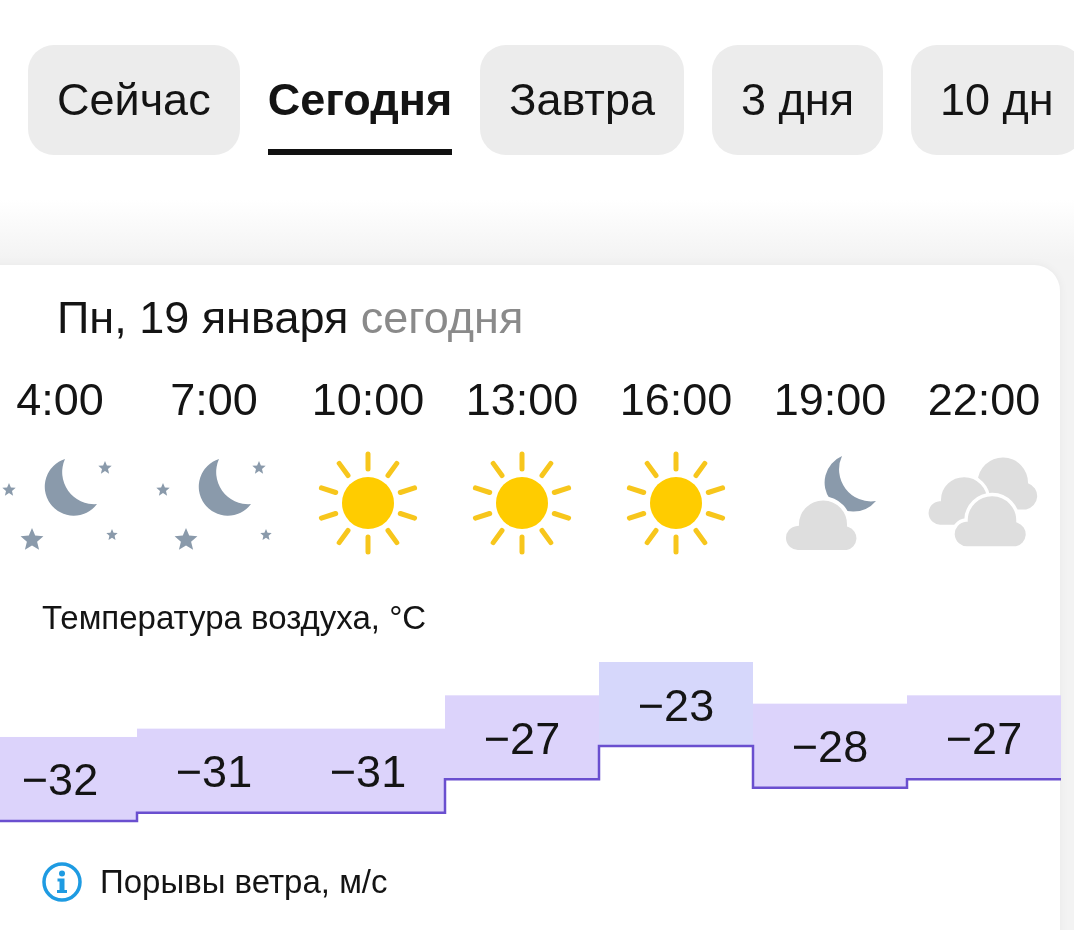  Describe the element at coordinates (368, 400) in the screenshot. I see `hour-label: 10:00` at that location.